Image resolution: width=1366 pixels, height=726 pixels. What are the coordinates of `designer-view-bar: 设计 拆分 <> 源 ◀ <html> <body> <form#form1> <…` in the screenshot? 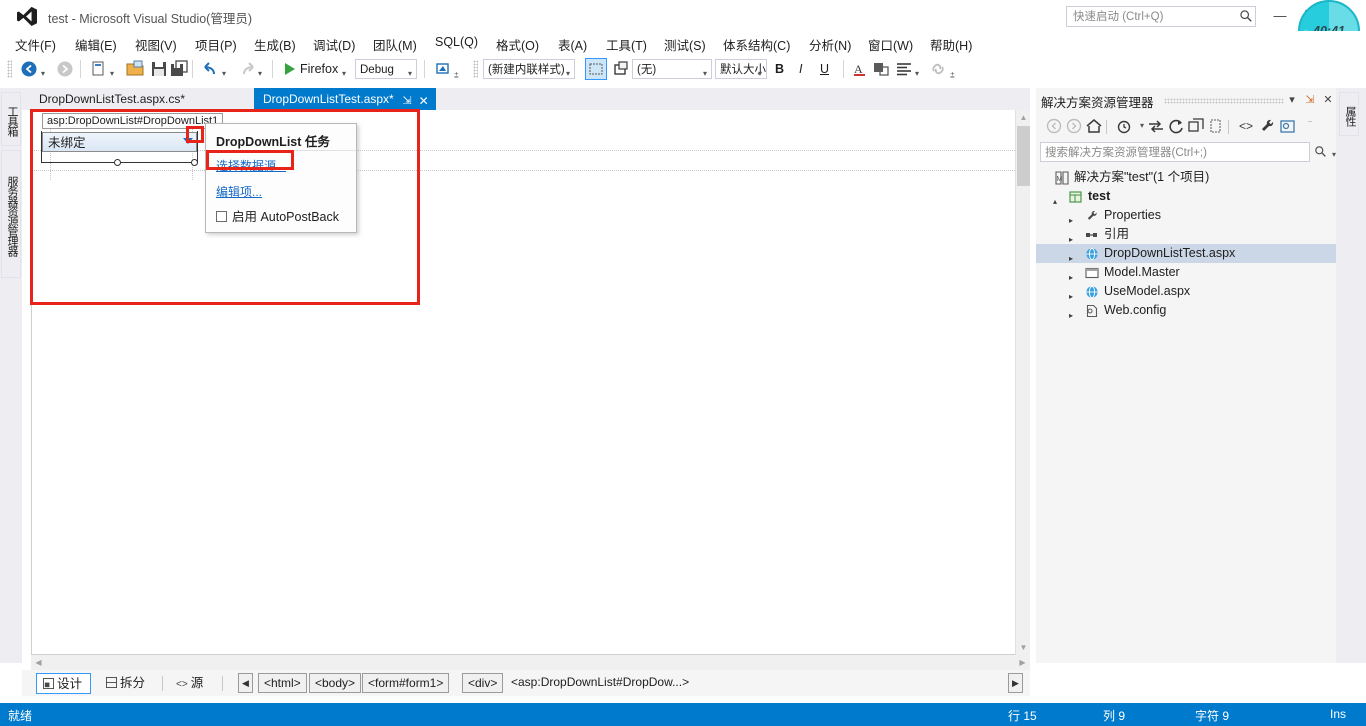 It's located at (526, 683).